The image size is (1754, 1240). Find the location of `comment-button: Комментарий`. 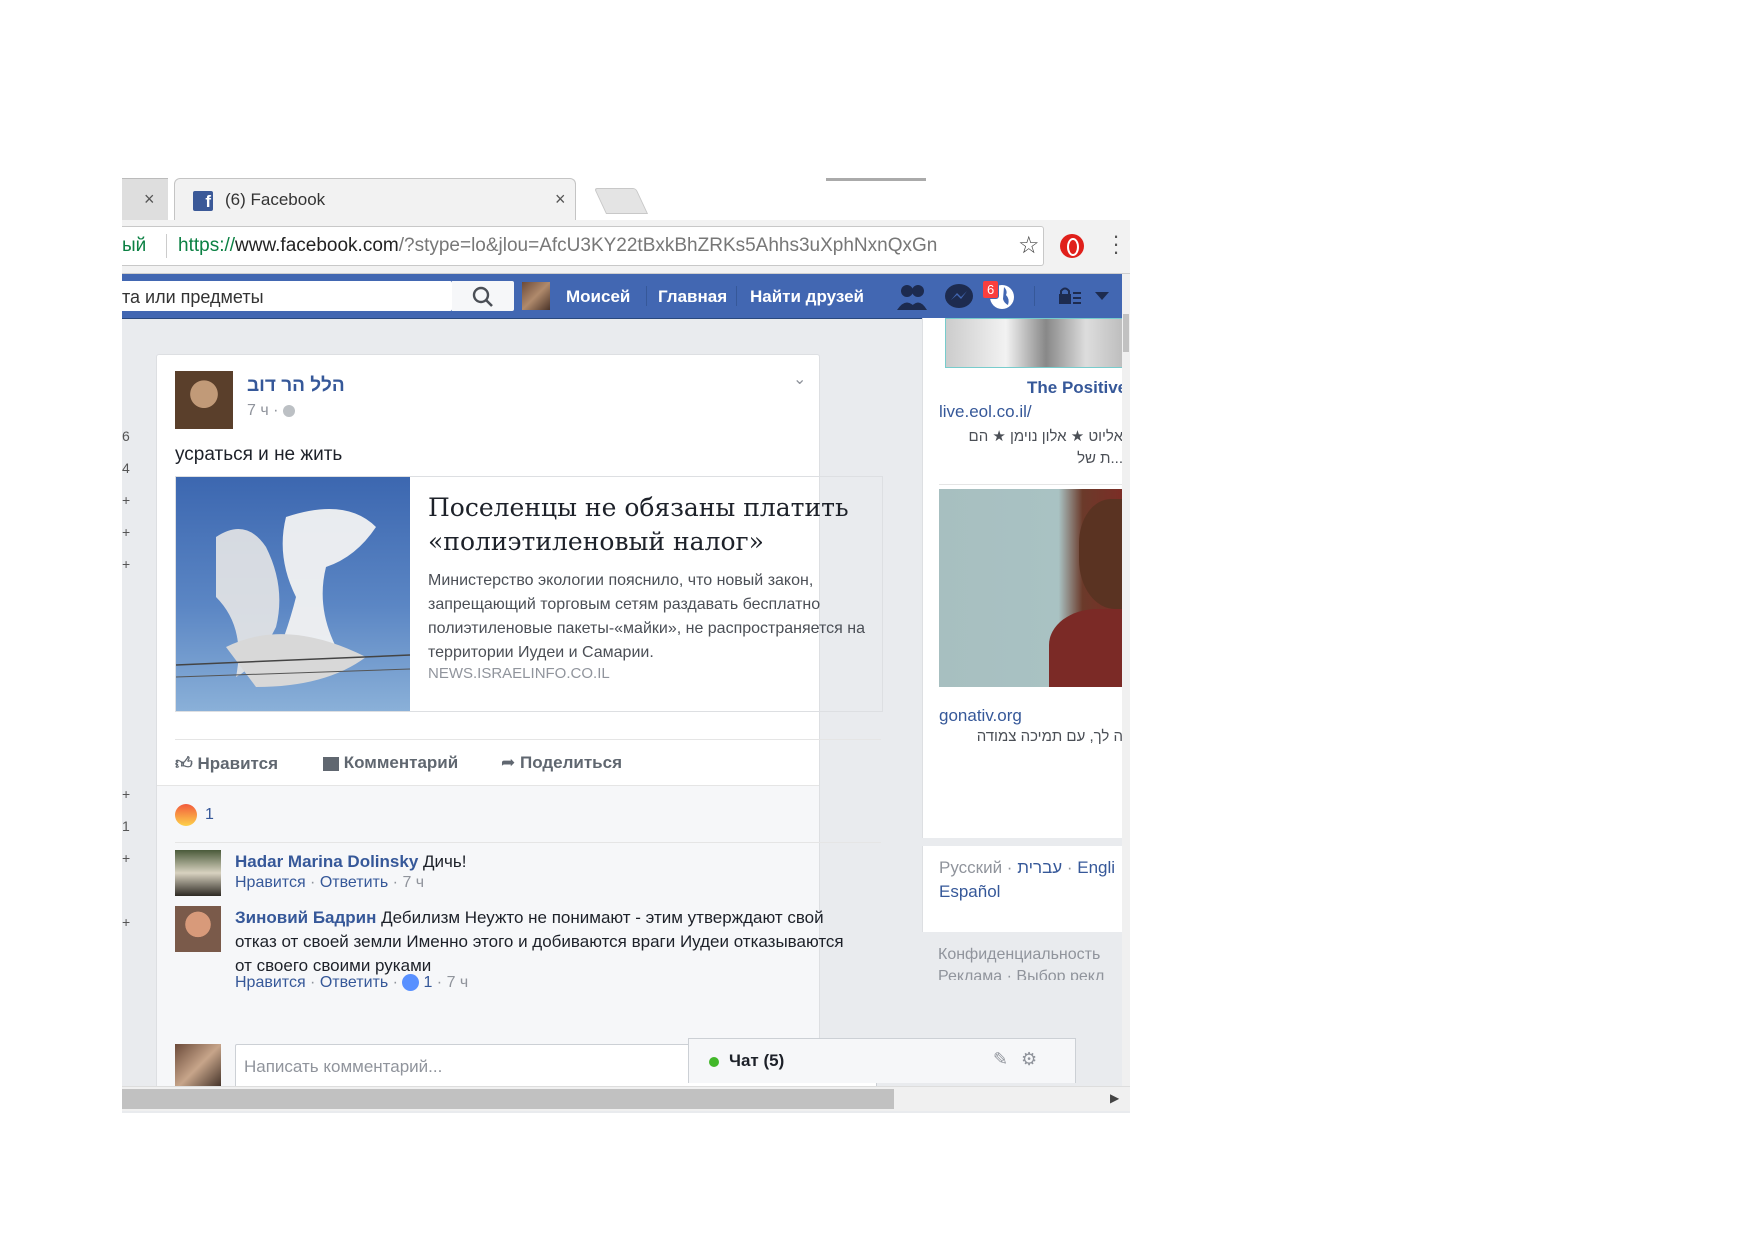

comment-button: Комментарий is located at coordinates (390, 763).